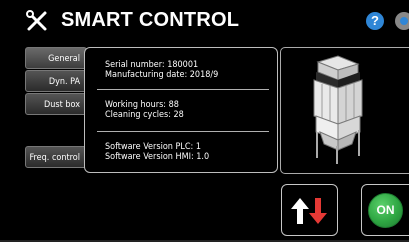 This screenshot has height=242, width=409. I want to click on reverse-direction-button, so click(309, 210).